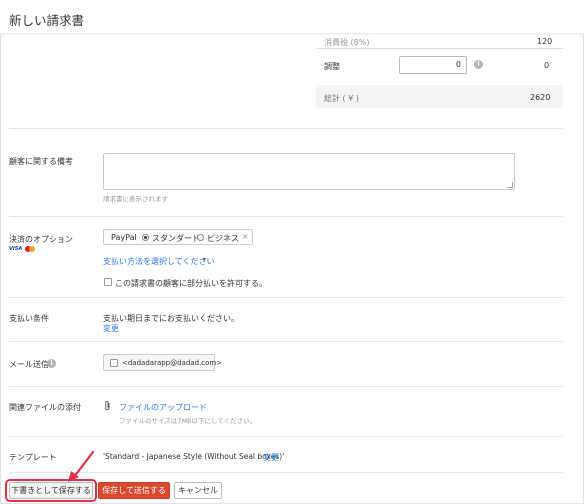 The height and width of the screenshot is (504, 584). What do you see at coordinates (309, 171) in the screenshot?
I see `notes-textarea` at bounding box center [309, 171].